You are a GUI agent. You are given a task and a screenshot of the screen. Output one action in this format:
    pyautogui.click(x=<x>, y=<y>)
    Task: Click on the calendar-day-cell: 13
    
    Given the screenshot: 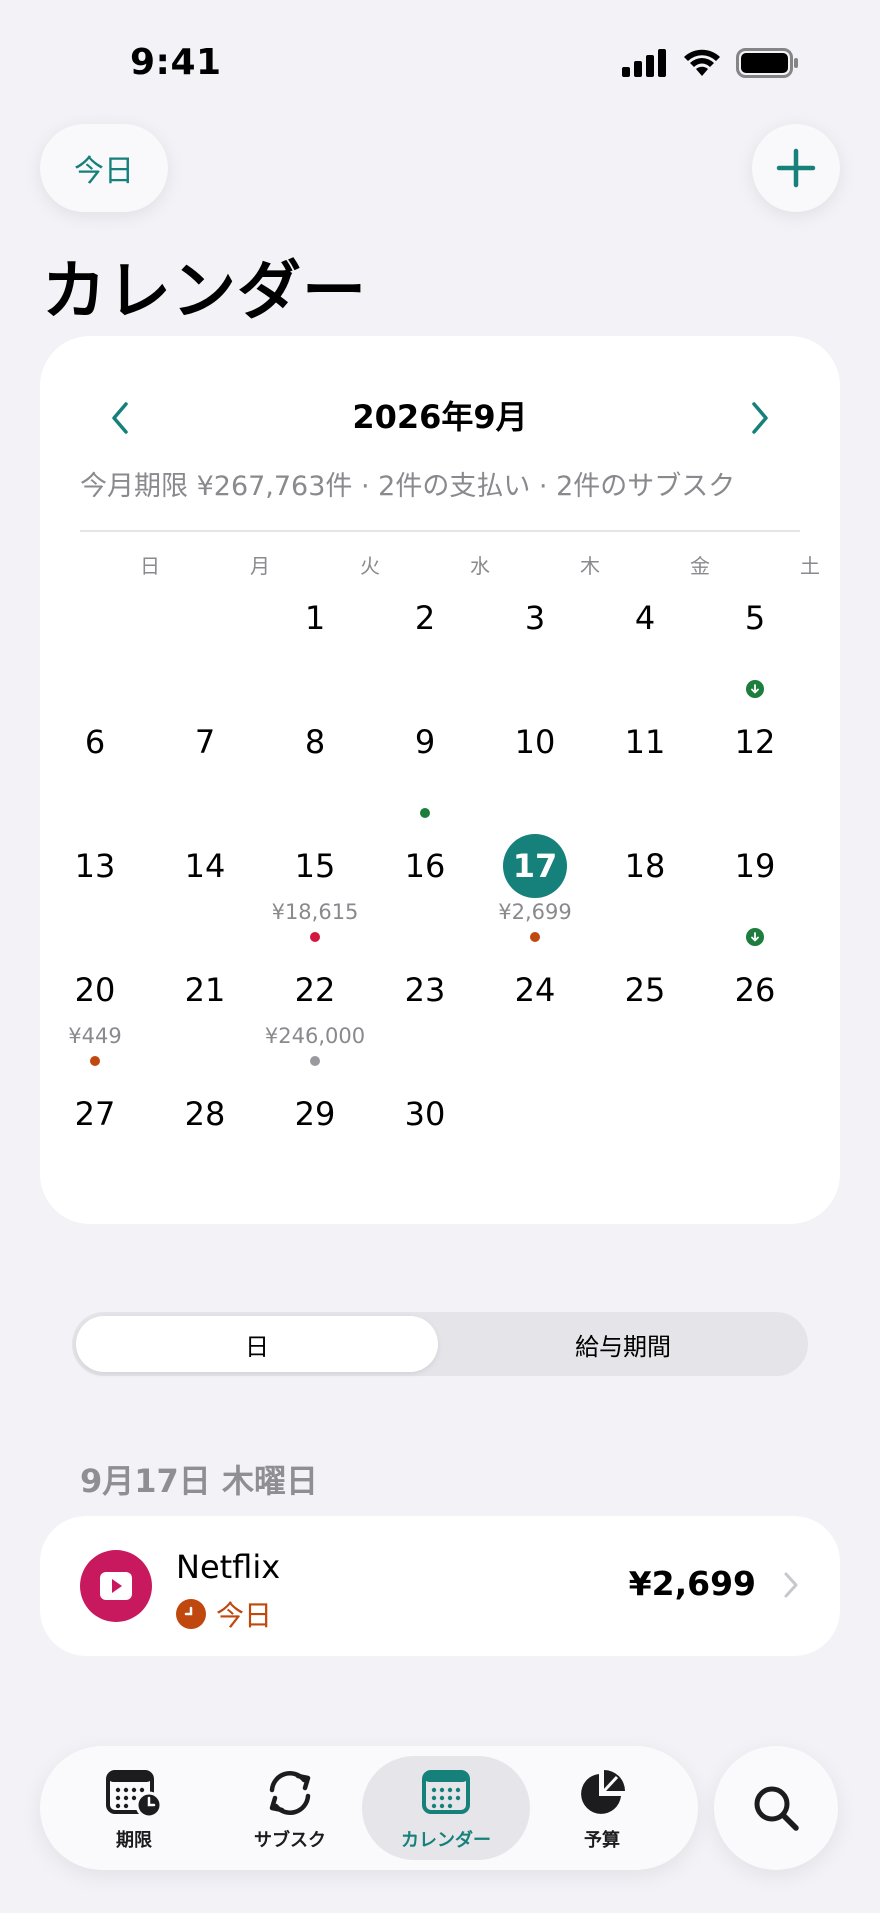 What is the action you would take?
    pyautogui.click(x=95, y=896)
    